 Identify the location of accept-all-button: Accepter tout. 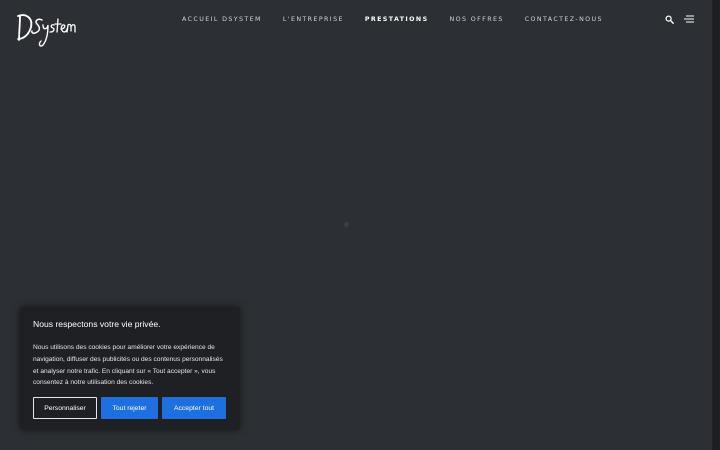
(194, 408).